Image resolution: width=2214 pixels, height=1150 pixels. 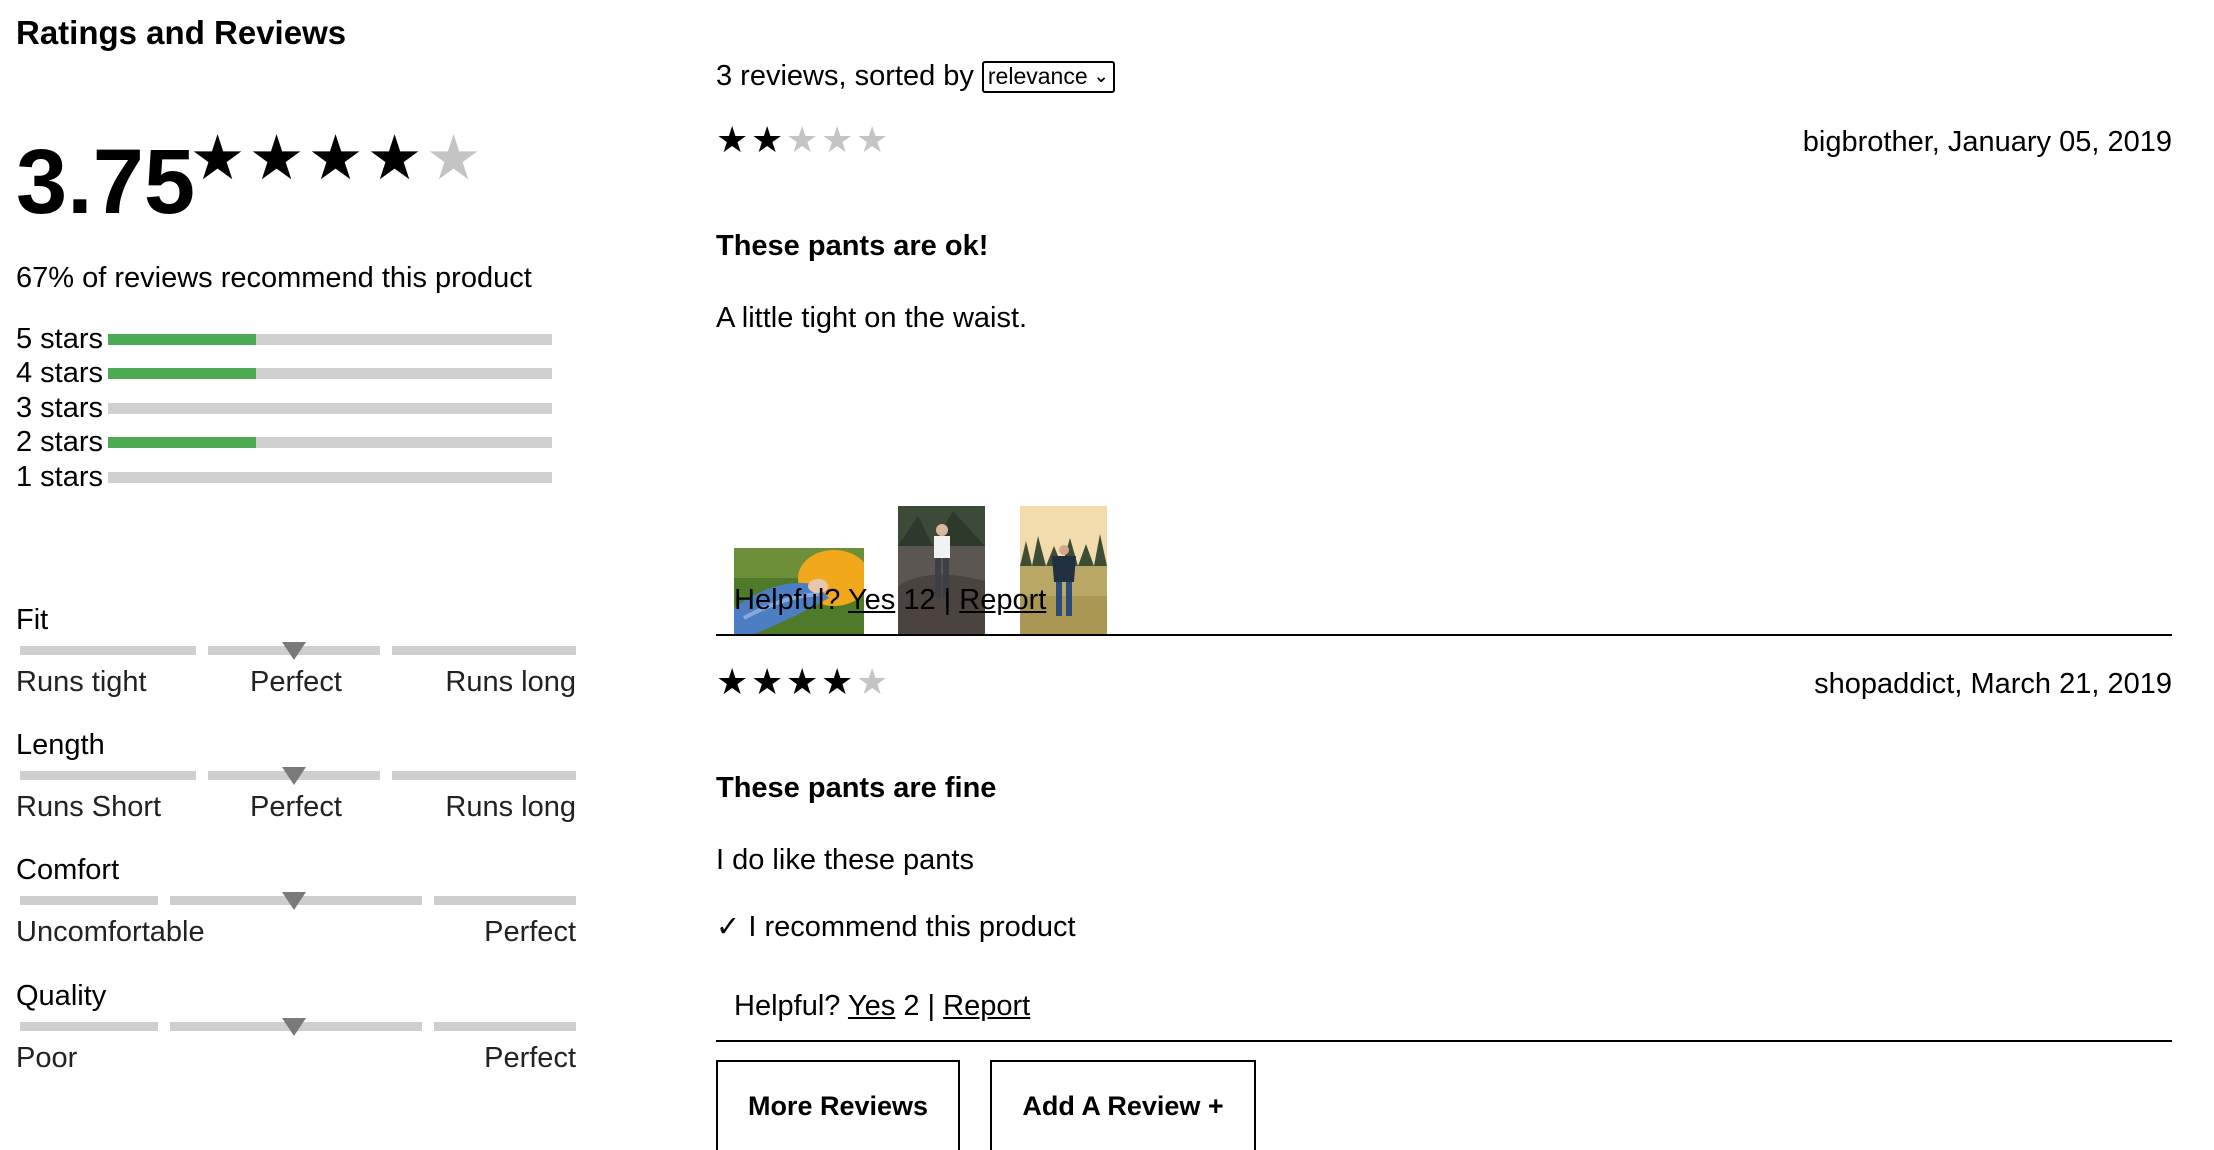 I want to click on review-author-date: bigbrother, January 05, 2019, so click(x=1987, y=142).